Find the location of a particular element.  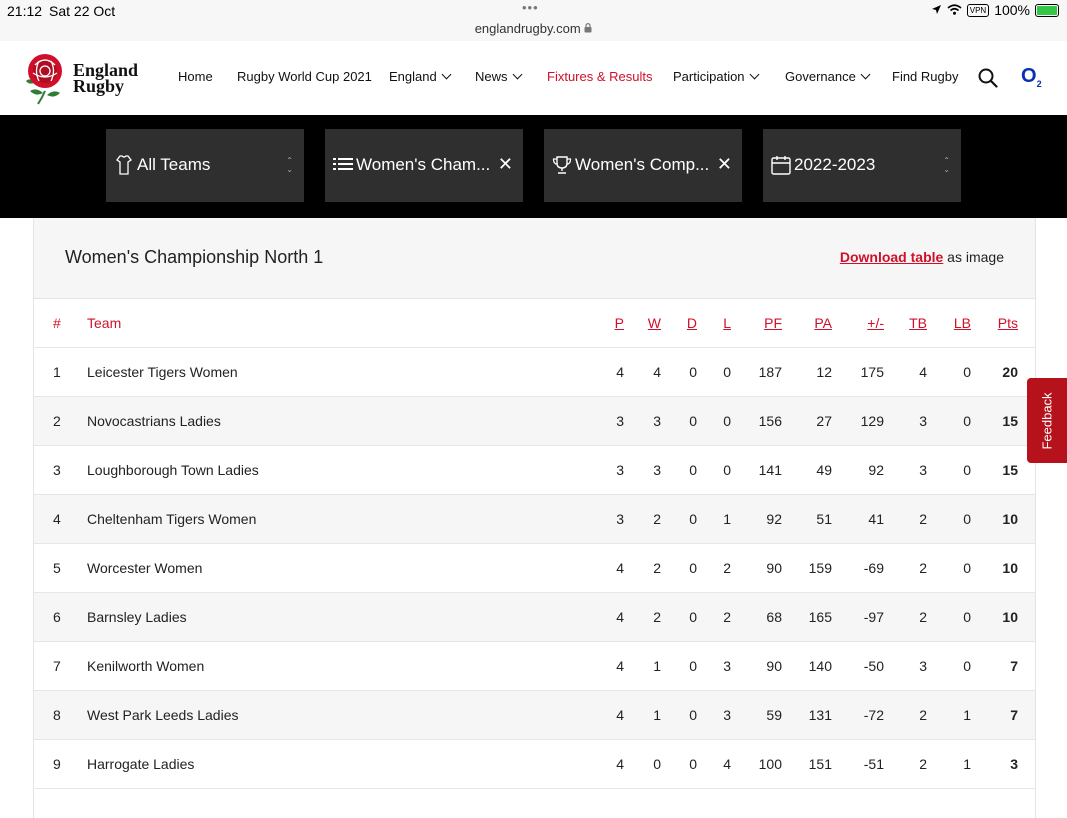

col-rank-cell: 1 is located at coordinates (57, 372).